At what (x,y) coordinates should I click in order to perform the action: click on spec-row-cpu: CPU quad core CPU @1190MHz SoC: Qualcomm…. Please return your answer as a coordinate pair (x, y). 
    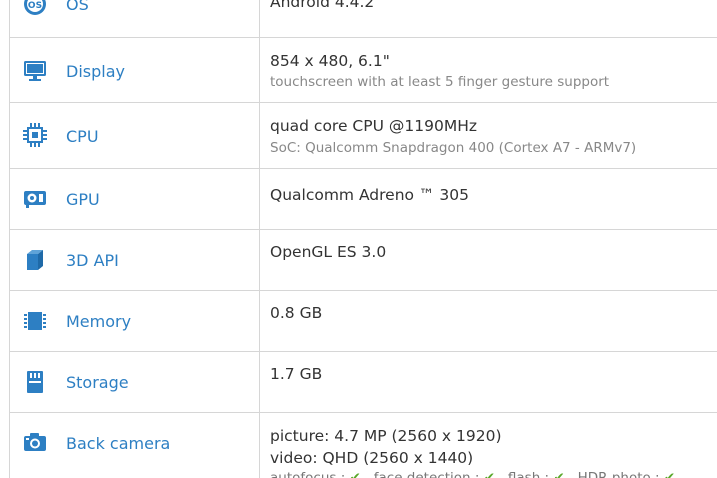
    Looking at the image, I should click on (363, 136).